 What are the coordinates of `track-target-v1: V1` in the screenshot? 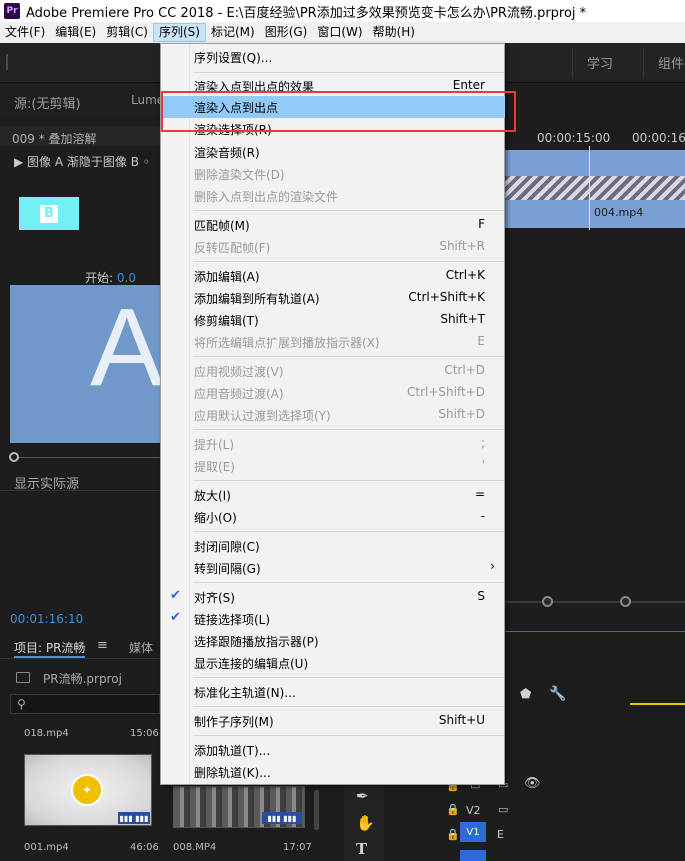 It's located at (473, 832).